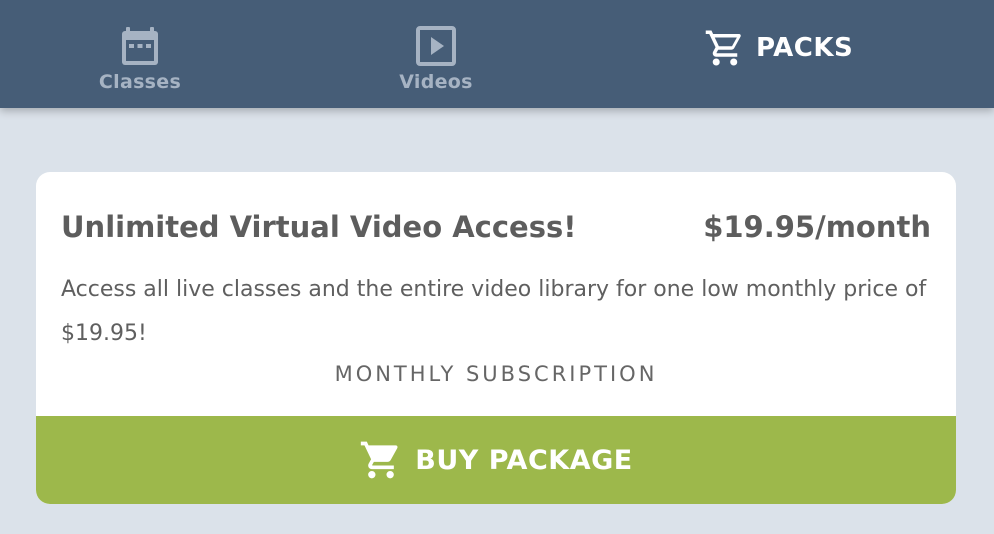 The width and height of the screenshot is (994, 534). I want to click on package-price: $19.95/month, so click(817, 227).